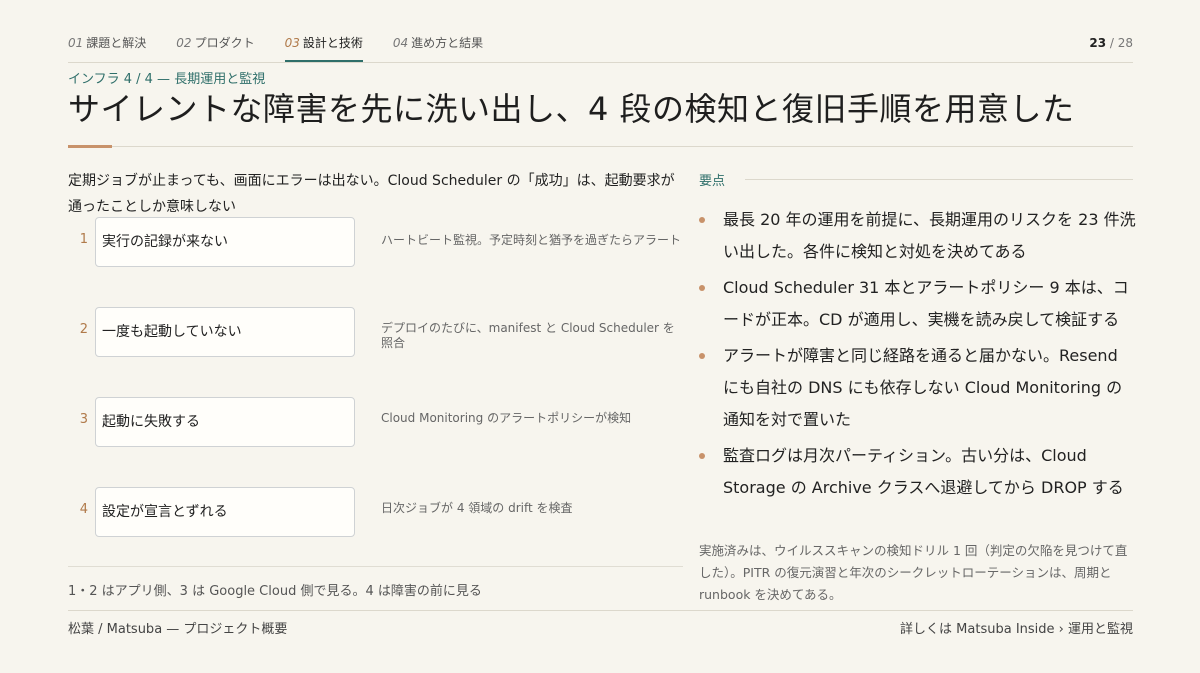  What do you see at coordinates (528, 335) in the screenshot?
I see `step-description: デプロイのたびに、manifest と Cloud Scheduler を照合` at bounding box center [528, 335].